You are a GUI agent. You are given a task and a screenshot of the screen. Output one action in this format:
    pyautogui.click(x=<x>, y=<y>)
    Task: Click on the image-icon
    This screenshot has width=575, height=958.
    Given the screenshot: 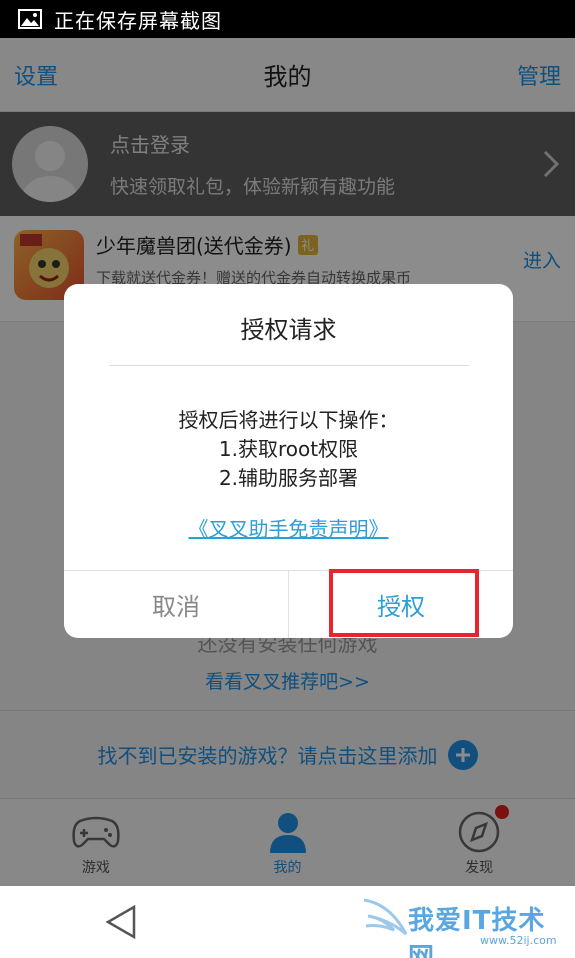 What is the action you would take?
    pyautogui.click(x=30, y=19)
    